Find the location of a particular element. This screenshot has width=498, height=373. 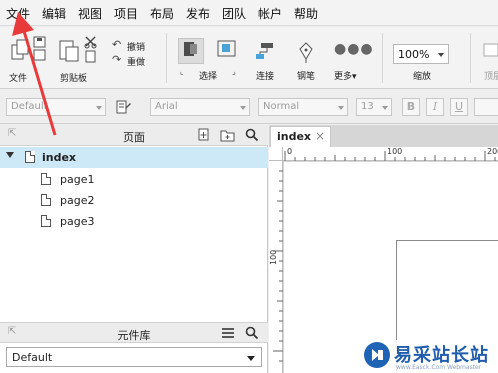

menu-bar: 文件 编辑 视图 项目 布局 发布 团队 帐户 帮助 is located at coordinates (249, 13).